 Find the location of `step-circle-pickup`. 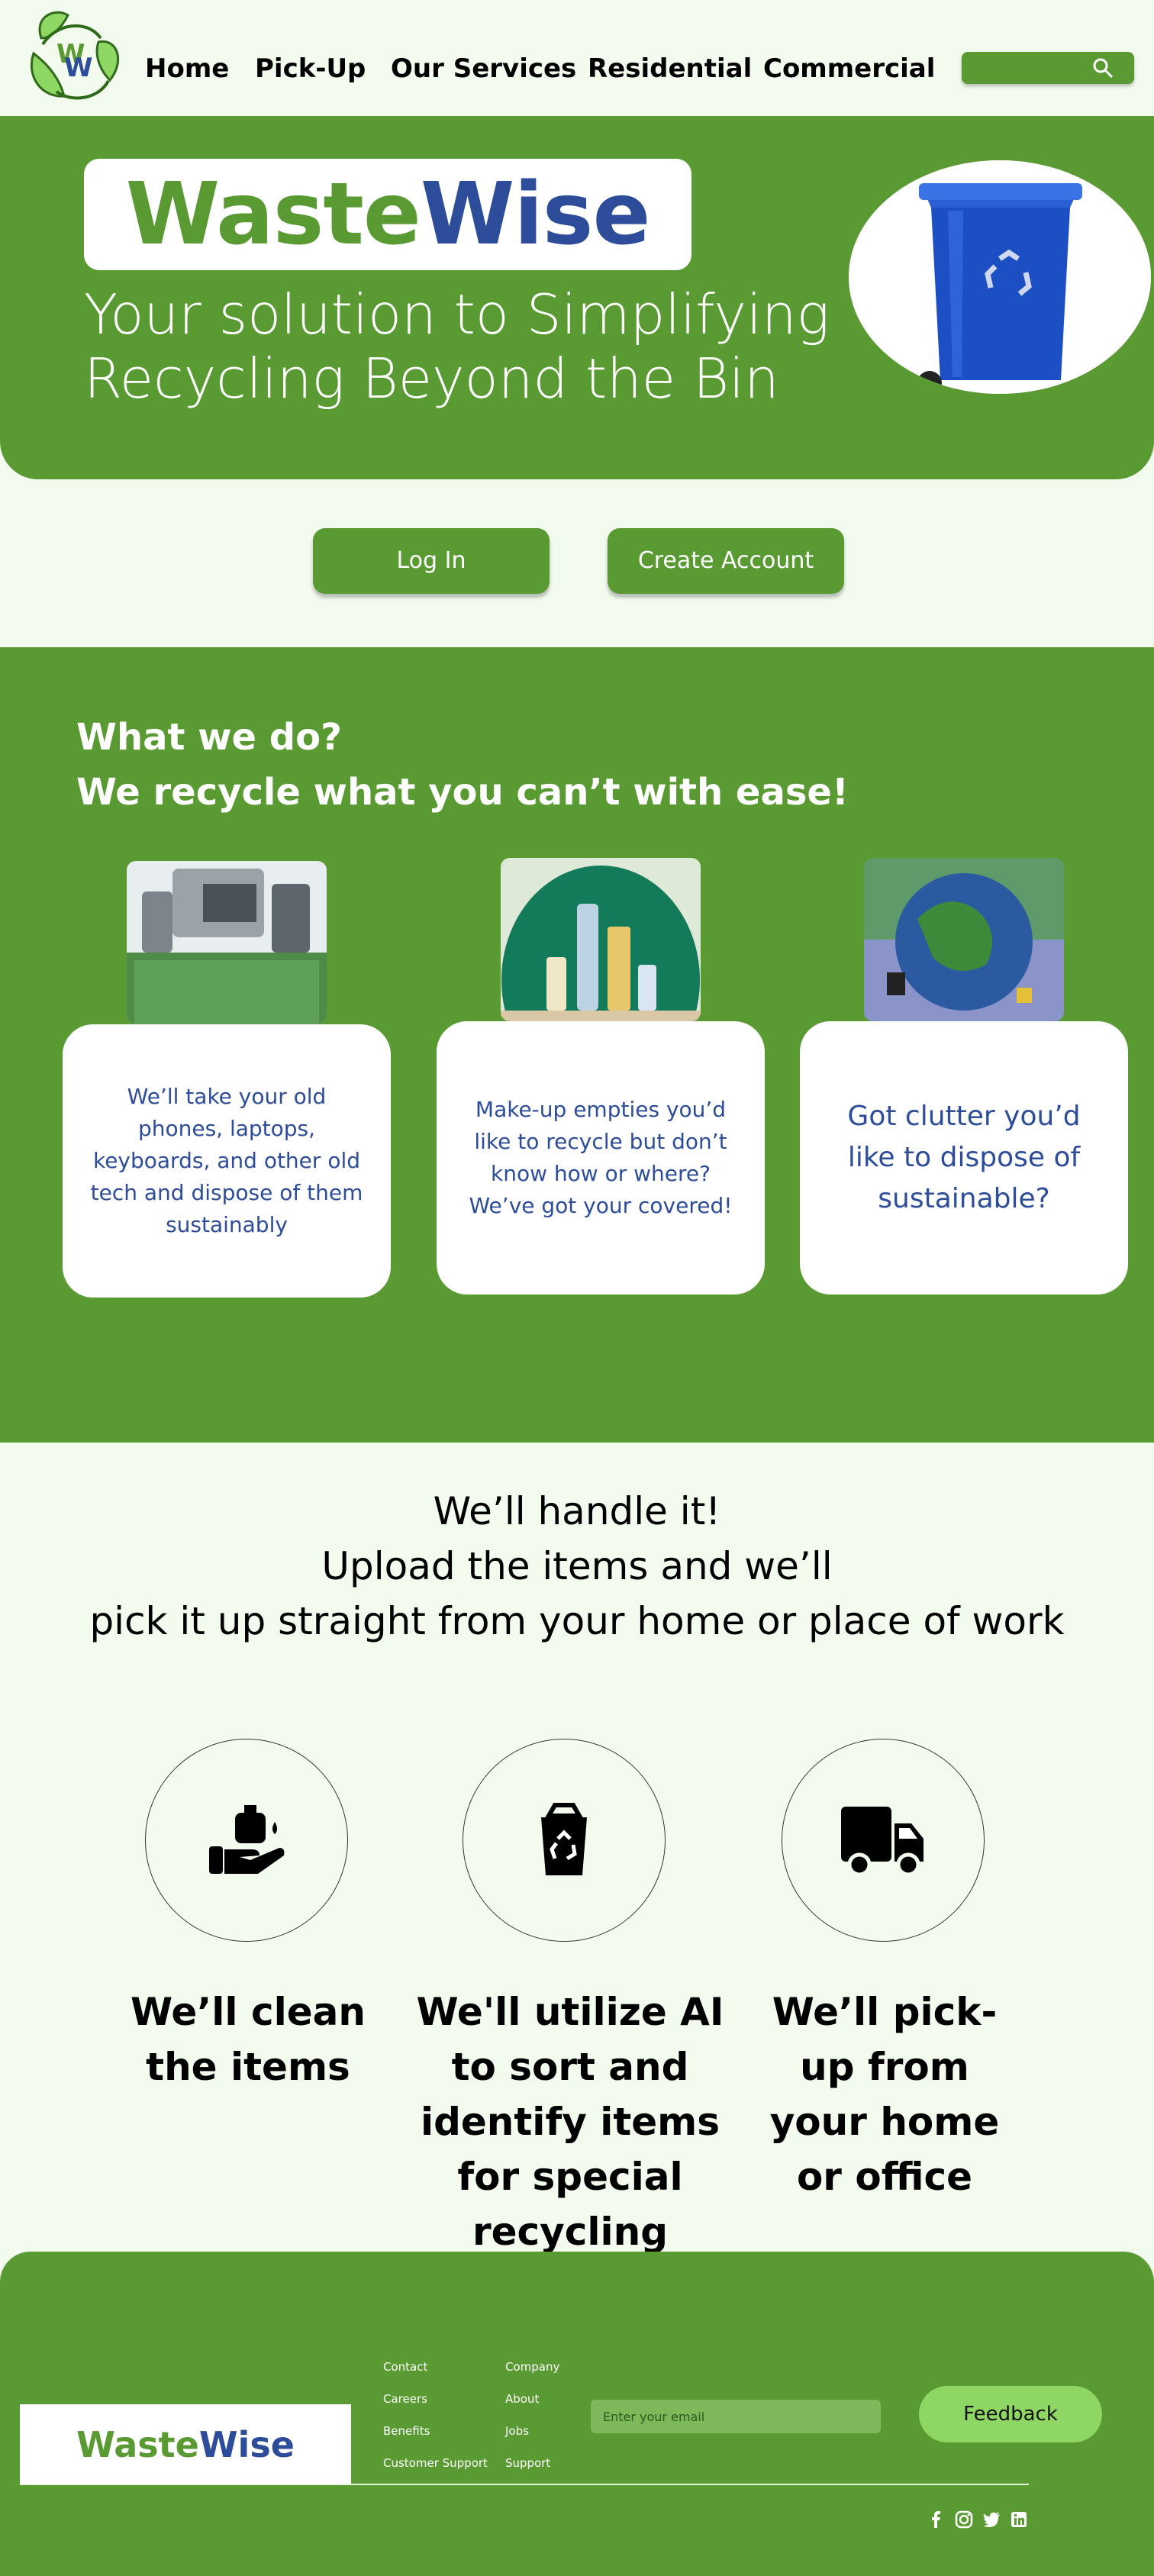

step-circle-pickup is located at coordinates (883, 1841).